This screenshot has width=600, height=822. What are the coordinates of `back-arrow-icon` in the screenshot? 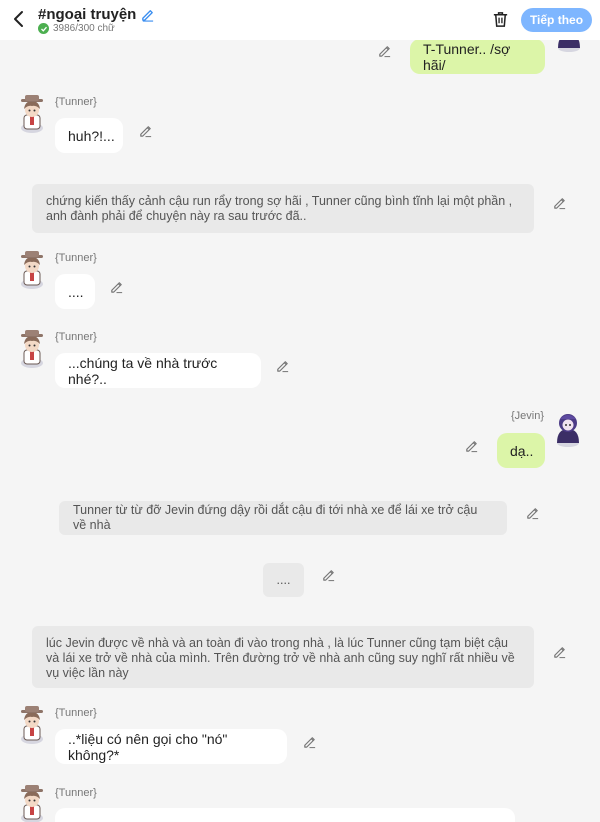 It's located at (19, 19).